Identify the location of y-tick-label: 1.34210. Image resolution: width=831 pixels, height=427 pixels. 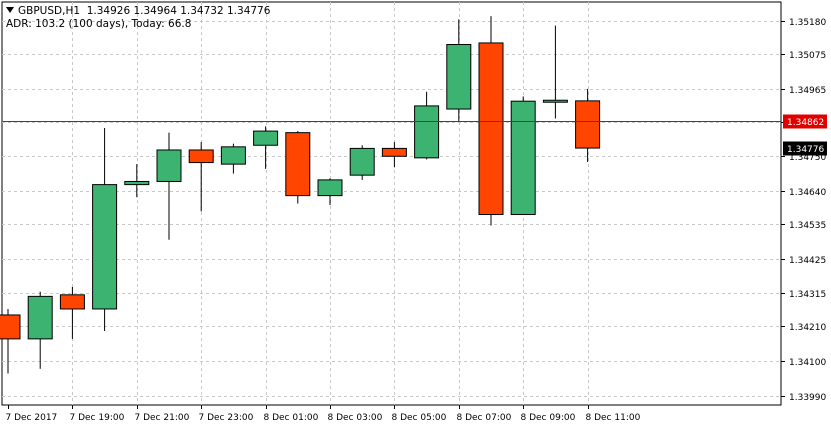
(807, 328).